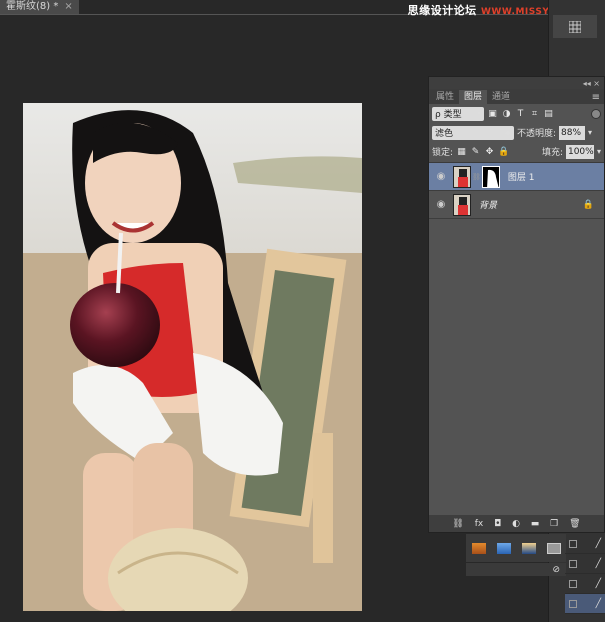  What do you see at coordinates (448, 115) in the screenshot?
I see `filter-kind-value: ρ 类型` at bounding box center [448, 115].